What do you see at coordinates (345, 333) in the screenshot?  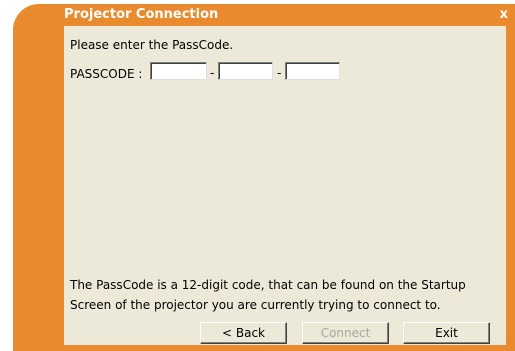 I see `connect-button: Connect` at bounding box center [345, 333].